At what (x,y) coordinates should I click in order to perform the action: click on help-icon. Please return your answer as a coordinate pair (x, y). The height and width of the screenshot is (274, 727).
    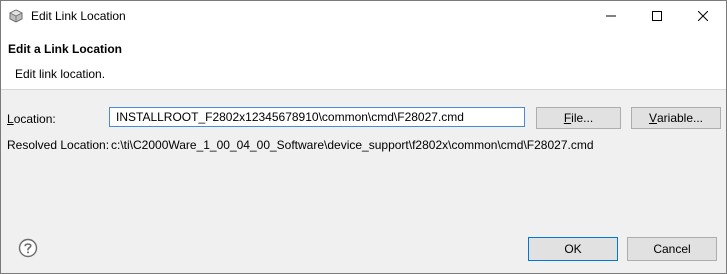
    Looking at the image, I should click on (28, 248).